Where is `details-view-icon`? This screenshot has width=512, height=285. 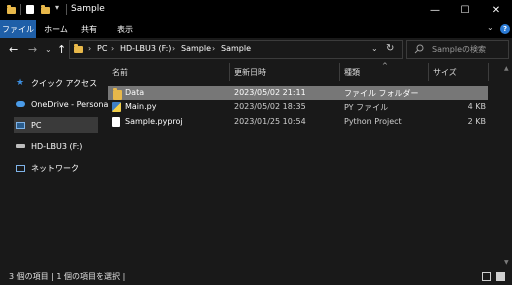
details-view-icon is located at coordinates (486, 276).